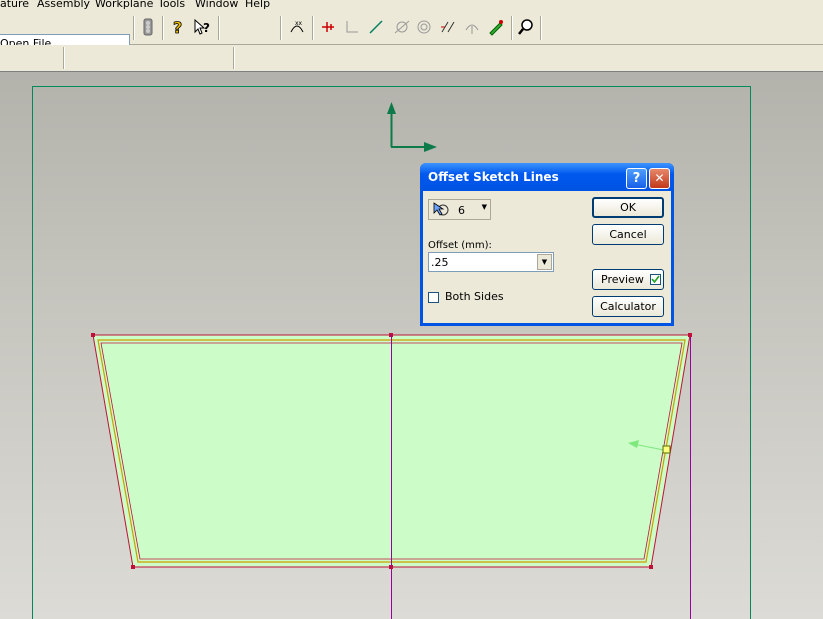 The width and height of the screenshot is (823, 619). Describe the element at coordinates (299, 23) in the screenshot. I see `svg-text: xx` at that location.